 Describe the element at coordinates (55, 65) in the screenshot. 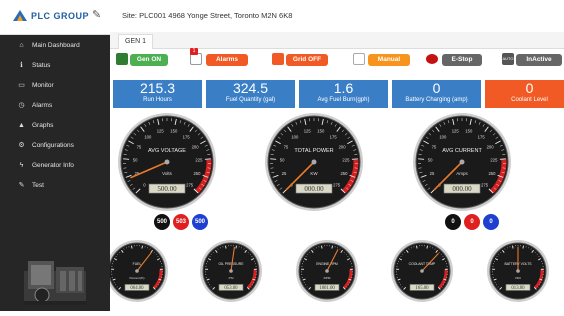

I see `sidebar-item-status: ℹ Status` at that location.